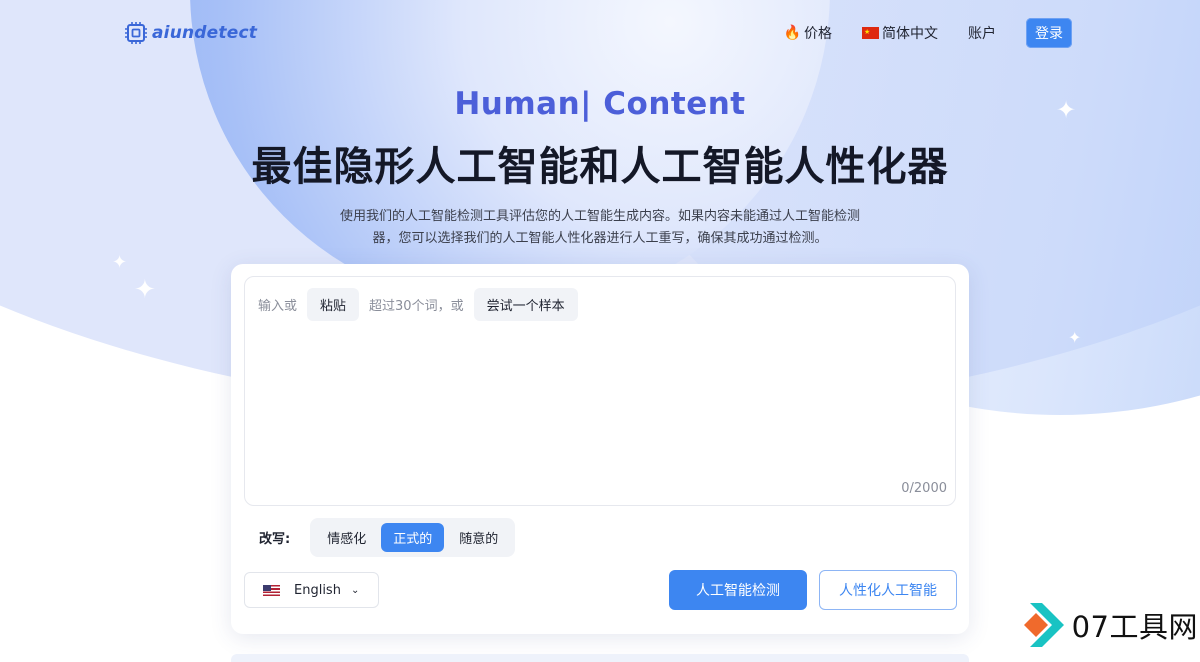 The image size is (1200, 662). What do you see at coordinates (275, 539) in the screenshot?
I see `rewrite-label: 改写:` at bounding box center [275, 539].